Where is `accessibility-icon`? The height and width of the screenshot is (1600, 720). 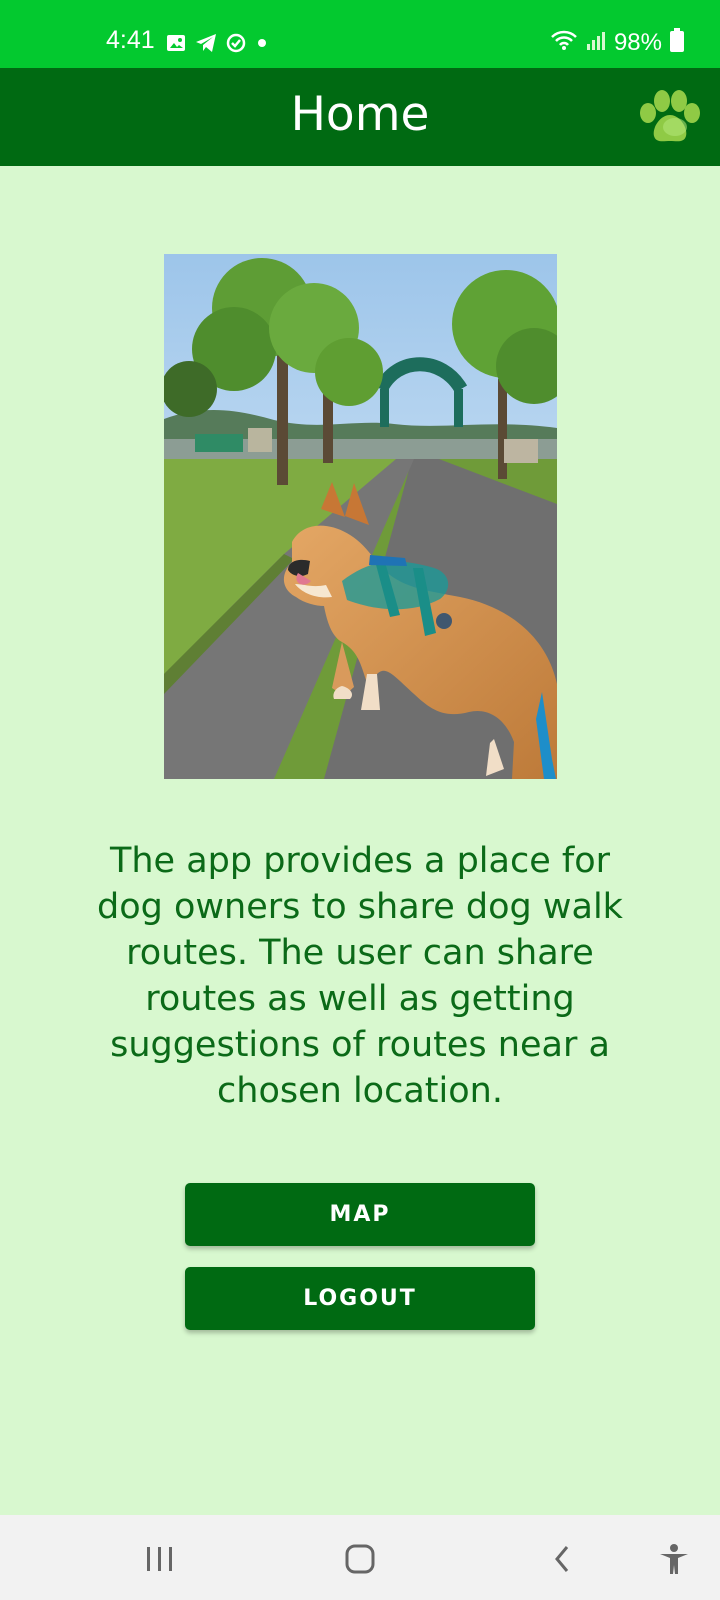
accessibility-icon is located at coordinates (674, 1559).